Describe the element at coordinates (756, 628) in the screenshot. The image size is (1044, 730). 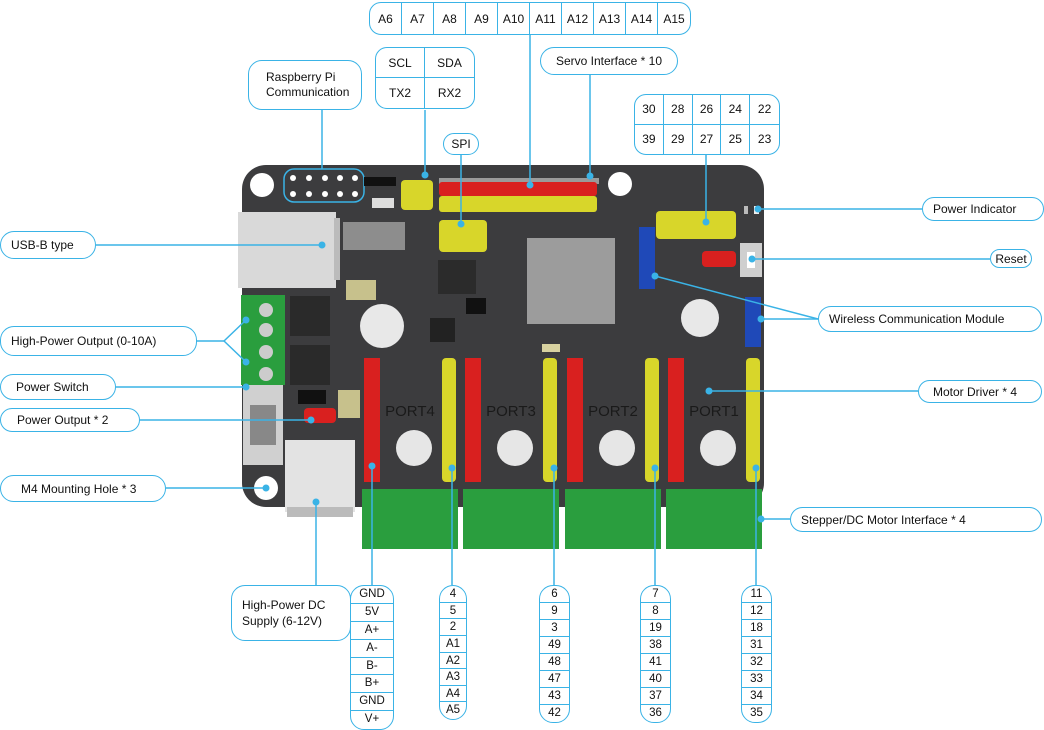
I see `pin-label: 18` at that location.